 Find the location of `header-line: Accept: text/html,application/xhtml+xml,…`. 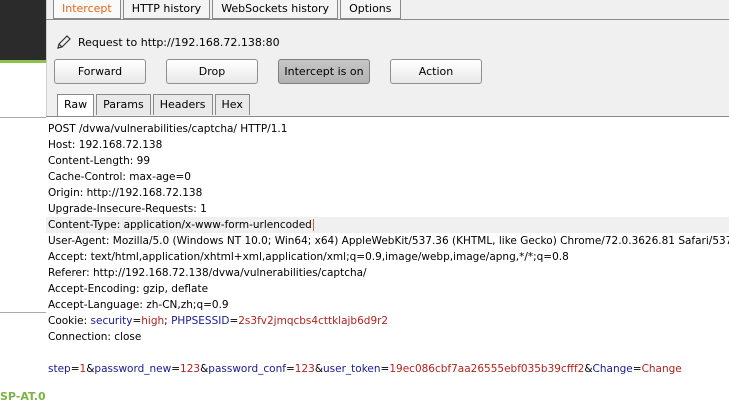

header-line: Accept: text/html,application/xhtml+xml,… is located at coordinates (308, 257).